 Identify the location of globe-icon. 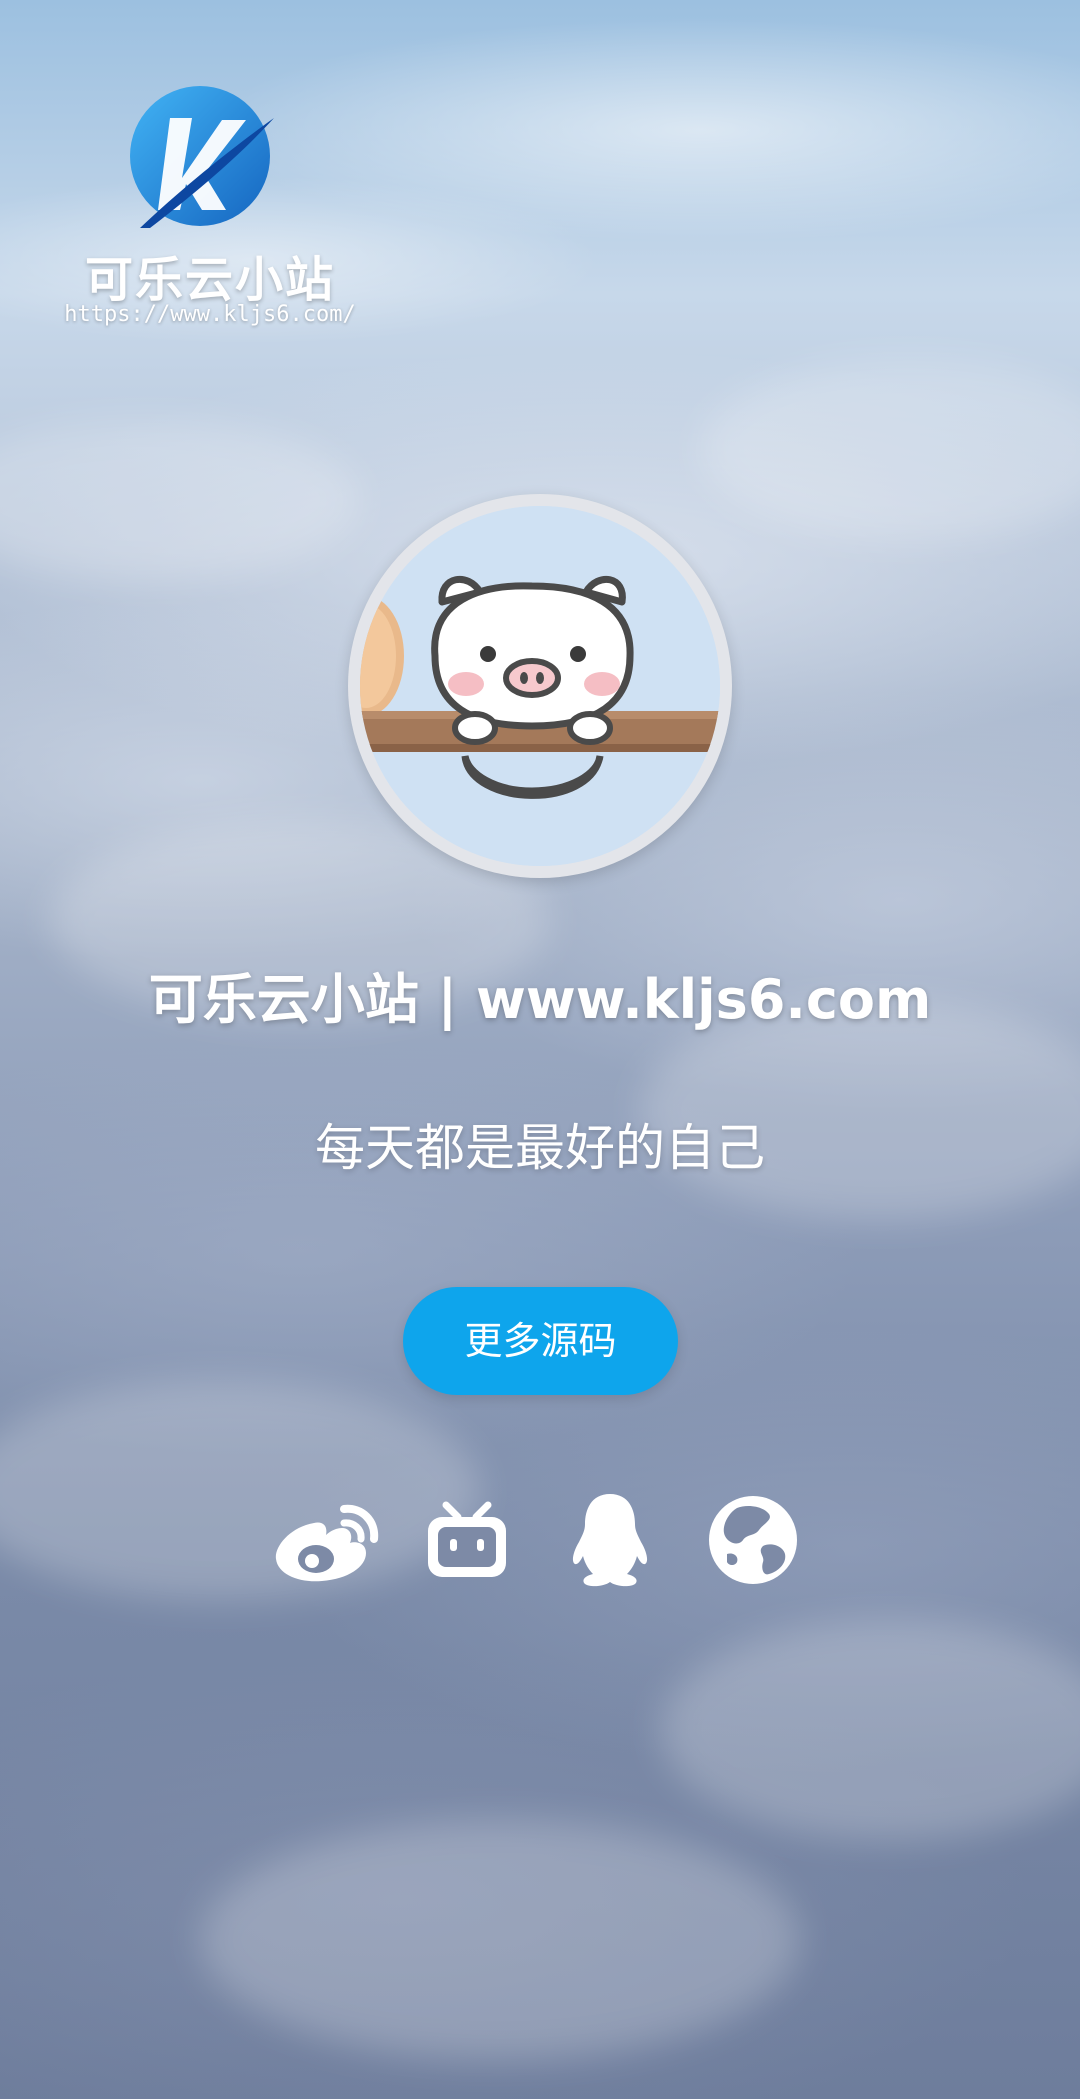
(753, 1540).